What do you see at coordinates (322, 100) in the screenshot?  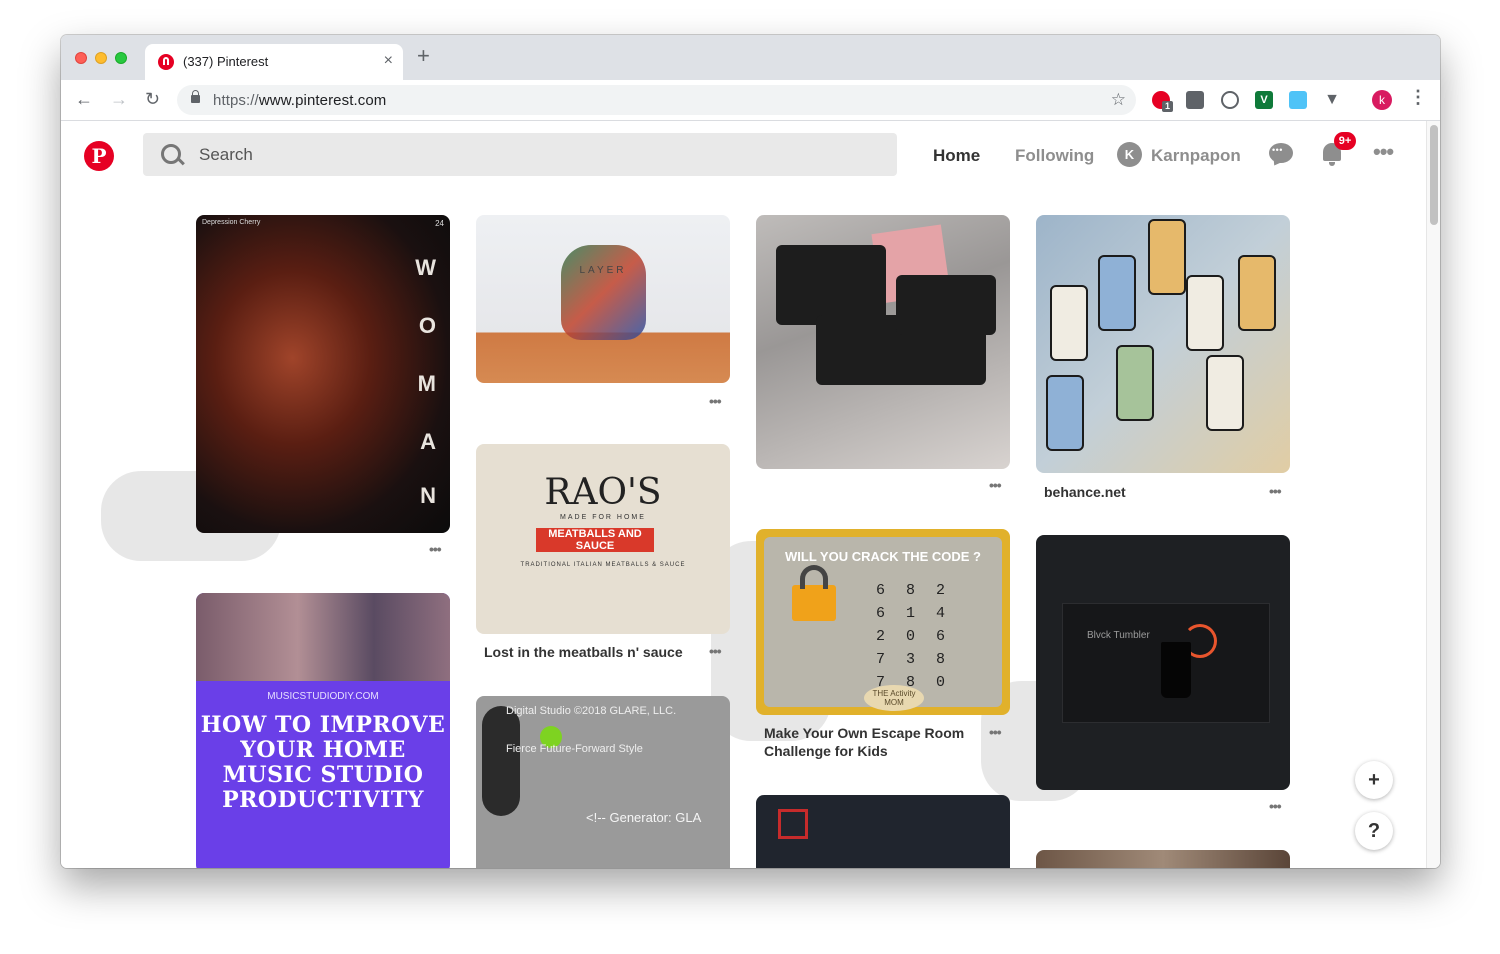 I see `url-host: www.pinterest.com` at bounding box center [322, 100].